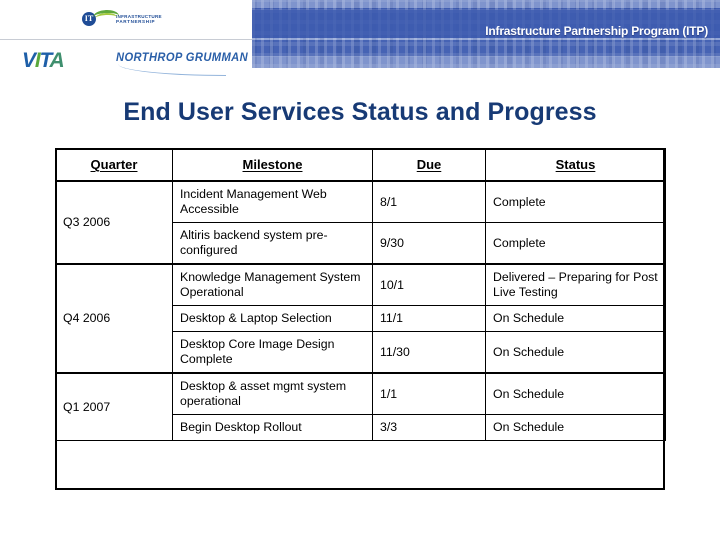 This screenshot has width=720, height=540. Describe the element at coordinates (596, 31) in the screenshot. I see `program-title: Infrastructure Partnership Program (ITP)` at that location.